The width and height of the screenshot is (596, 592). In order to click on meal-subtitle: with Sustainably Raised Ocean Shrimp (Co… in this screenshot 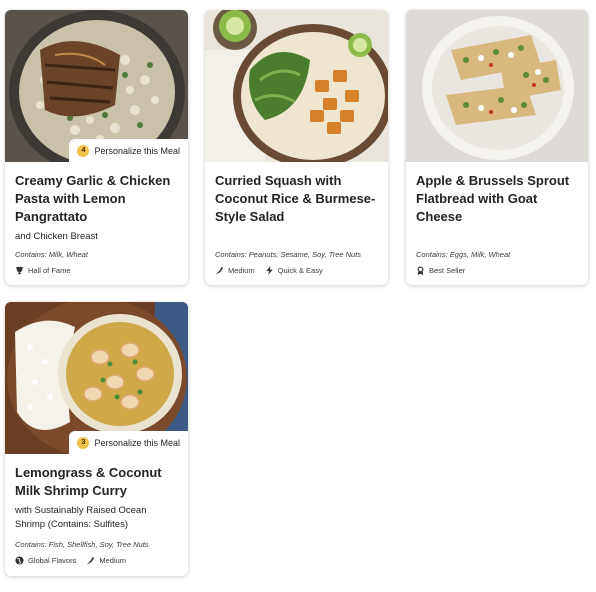, I will do `click(81, 517)`.